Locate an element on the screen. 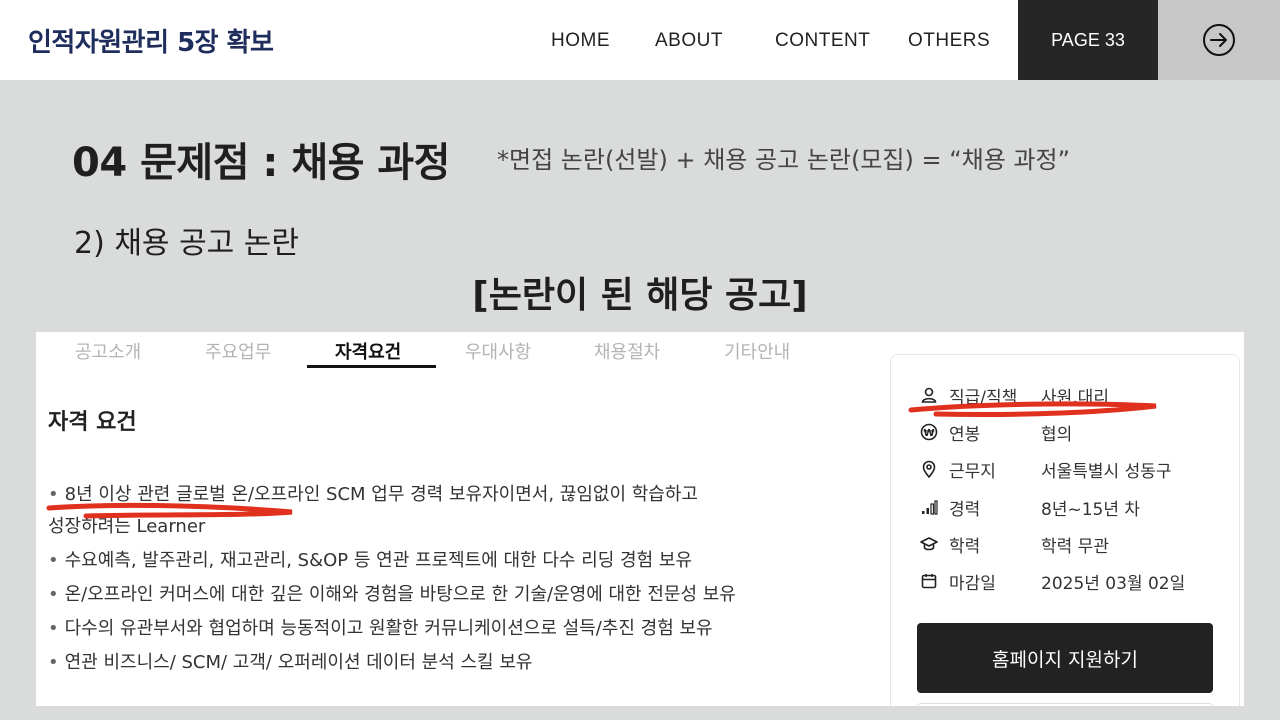 The width and height of the screenshot is (1280, 720). site-title: 인적자원관리 5장 확보 is located at coordinates (151, 40).